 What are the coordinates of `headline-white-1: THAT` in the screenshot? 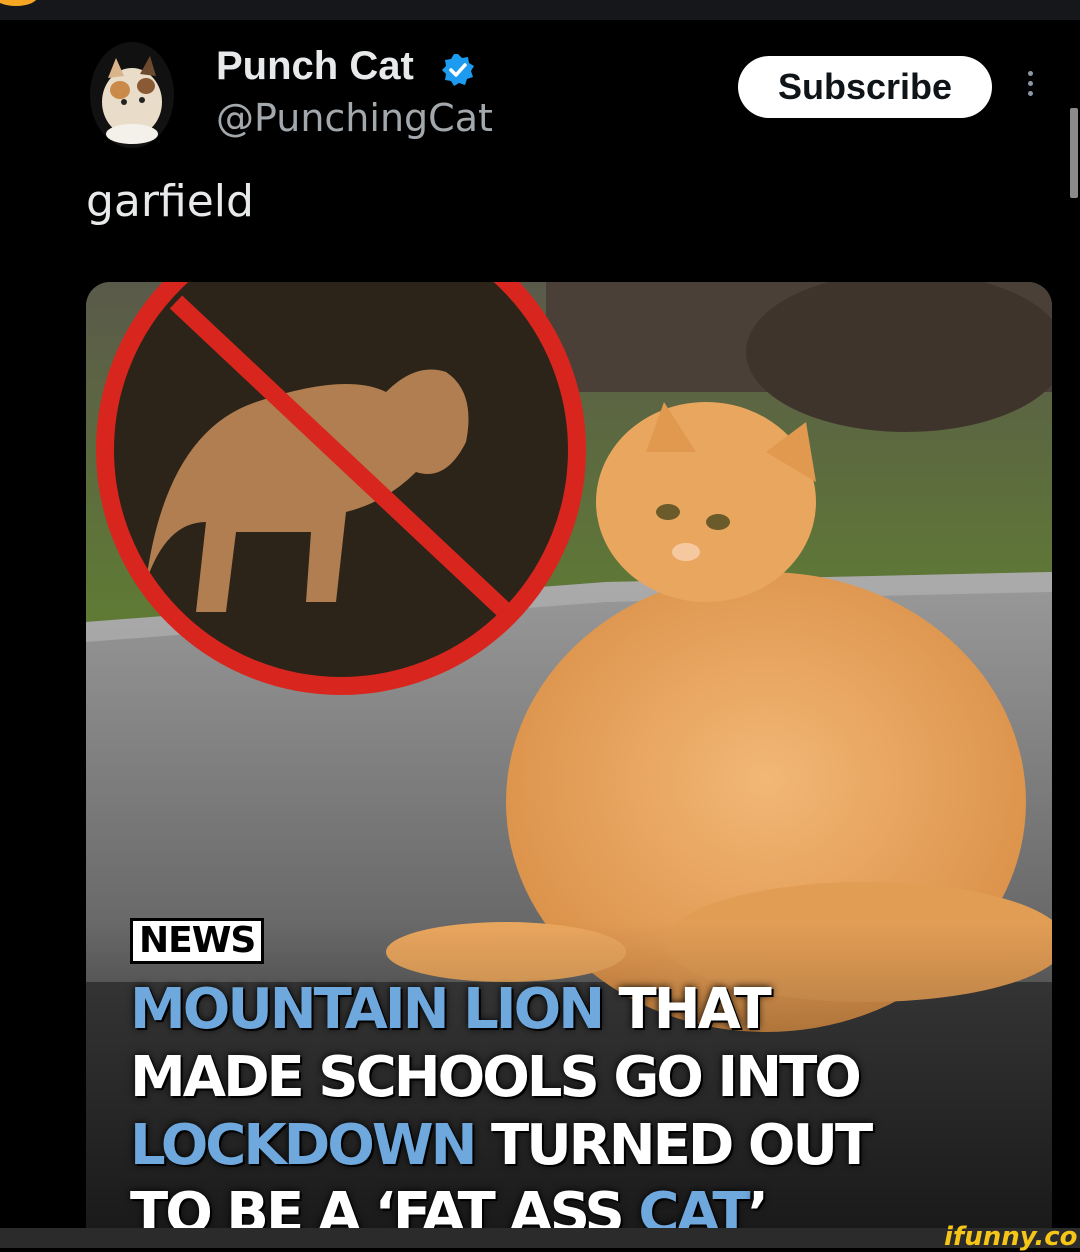 It's located at (687, 1009).